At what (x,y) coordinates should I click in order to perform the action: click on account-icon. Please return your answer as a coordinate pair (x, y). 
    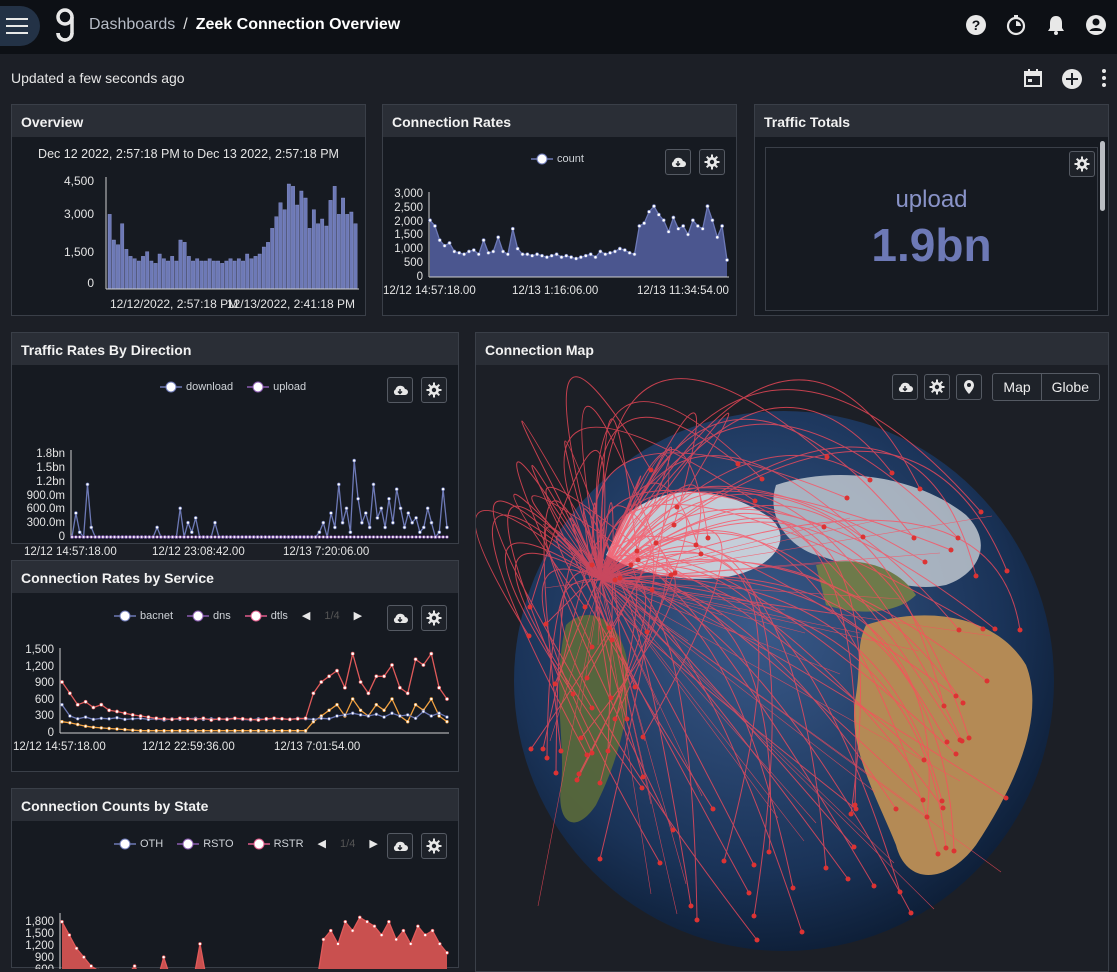
    Looking at the image, I should click on (1096, 25).